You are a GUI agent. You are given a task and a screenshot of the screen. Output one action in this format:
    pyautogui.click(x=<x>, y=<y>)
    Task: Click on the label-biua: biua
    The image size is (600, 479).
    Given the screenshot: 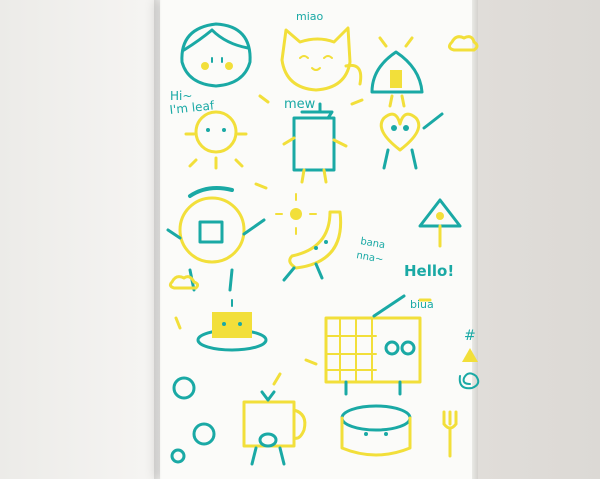 What is the action you would take?
    pyautogui.click(x=422, y=304)
    